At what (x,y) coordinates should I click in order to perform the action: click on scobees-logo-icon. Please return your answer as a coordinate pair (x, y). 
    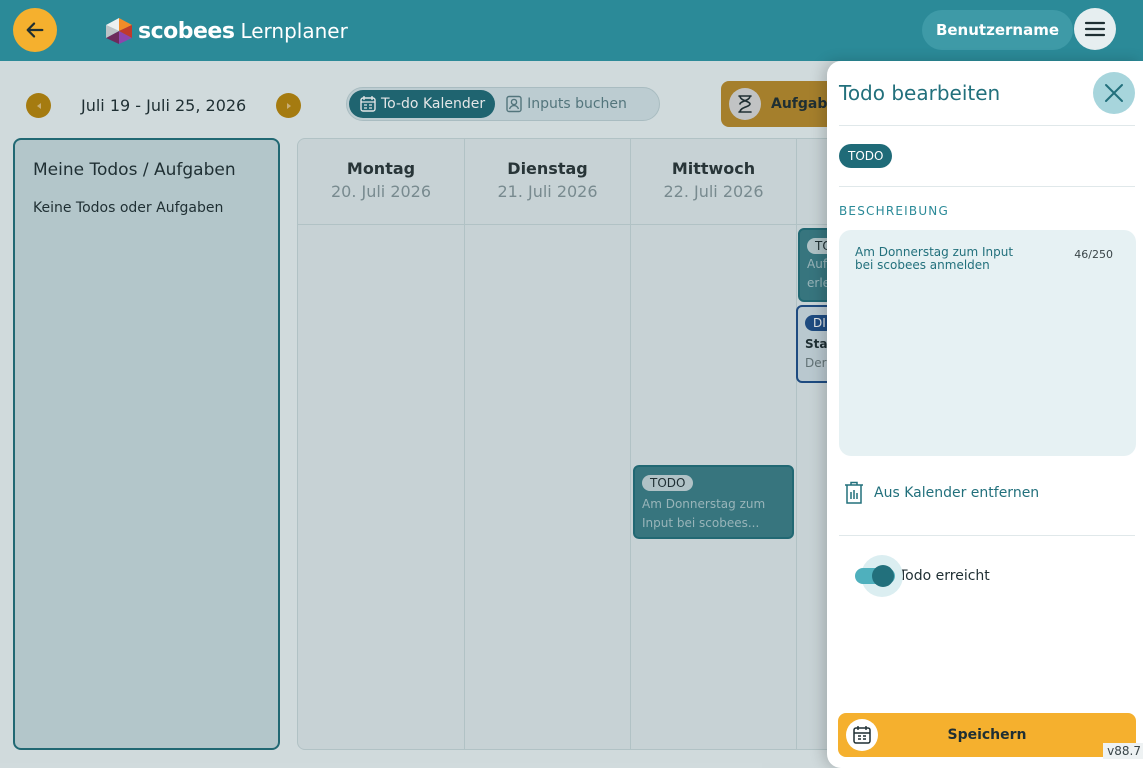
    Looking at the image, I should click on (119, 31).